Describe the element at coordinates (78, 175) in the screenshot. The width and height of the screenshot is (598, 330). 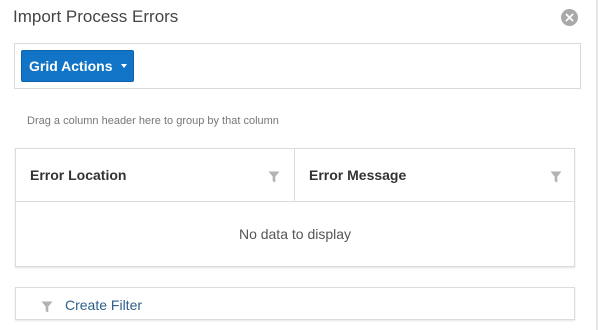
I see `column-label: Error Location` at that location.